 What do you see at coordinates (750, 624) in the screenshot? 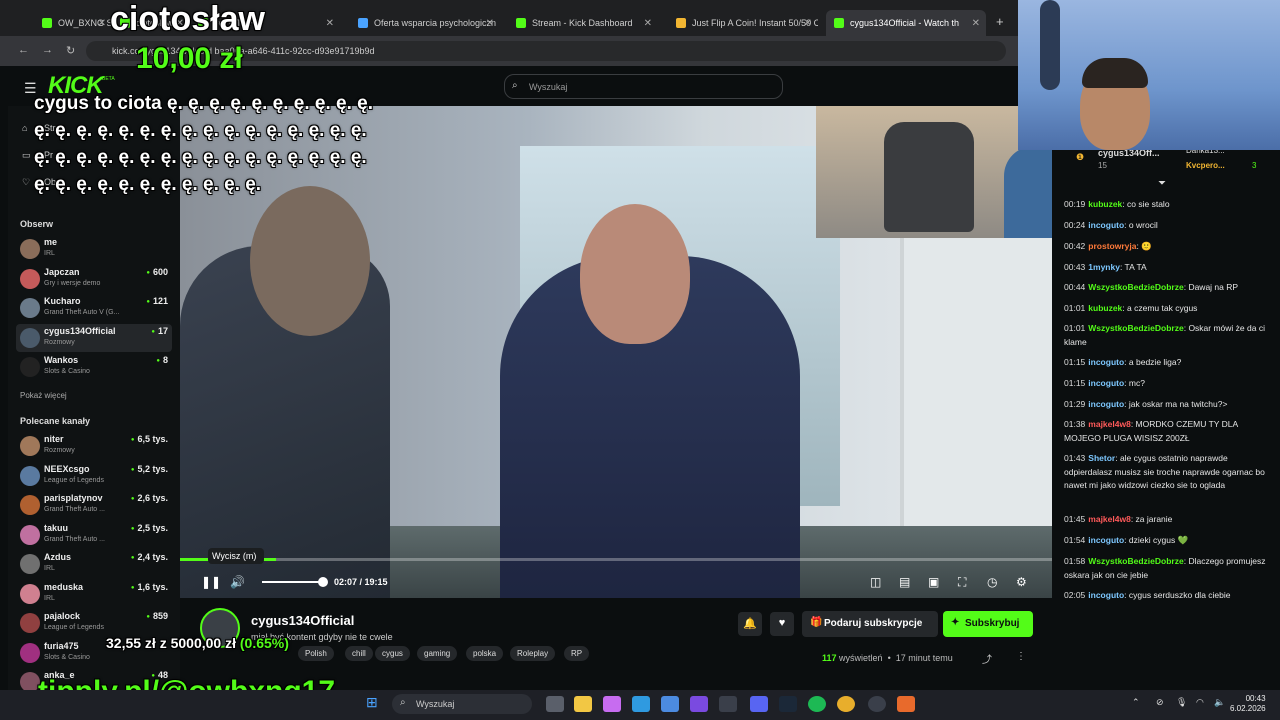
I see `notification-bell-button: 🔔` at bounding box center [750, 624].